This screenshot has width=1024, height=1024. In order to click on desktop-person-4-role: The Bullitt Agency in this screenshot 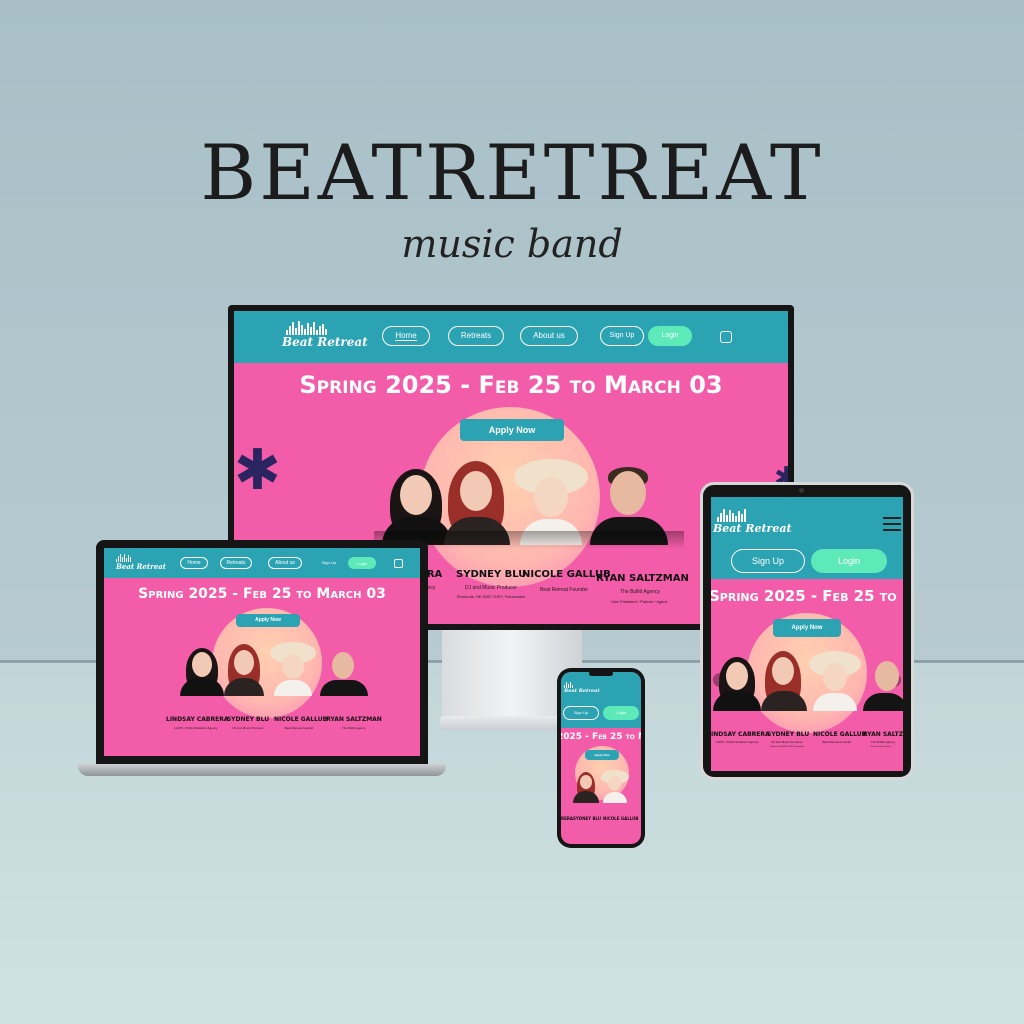, I will do `click(640, 592)`.